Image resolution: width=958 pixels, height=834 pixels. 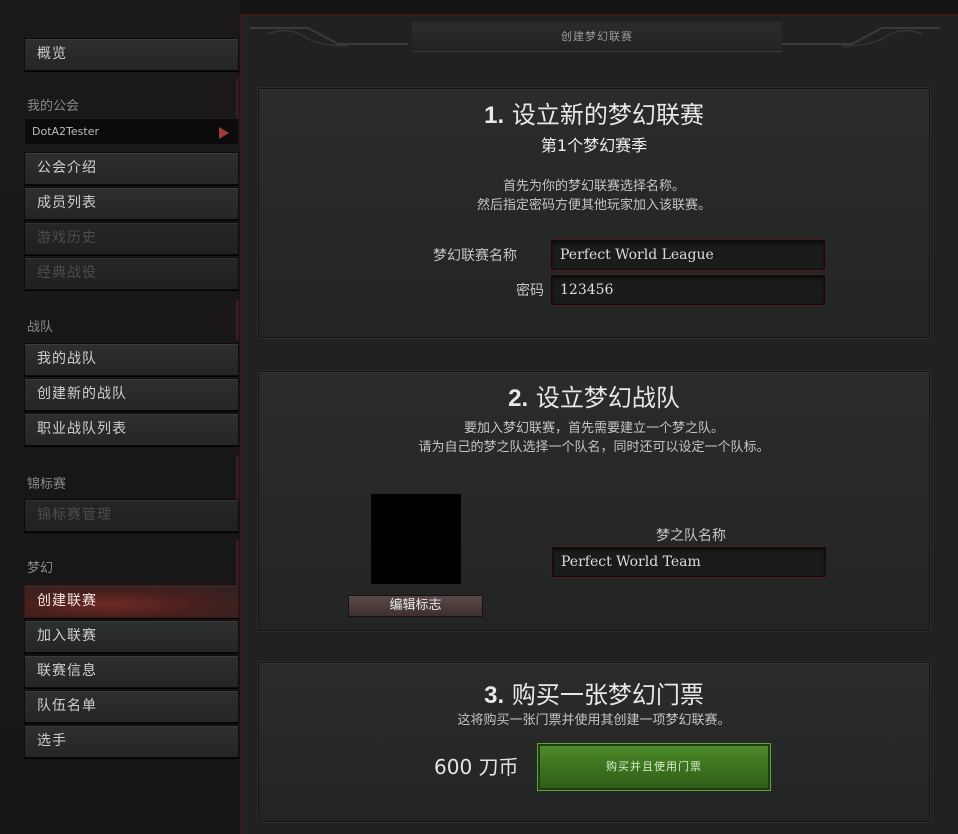 What do you see at coordinates (131, 429) in the screenshot?
I see `sidebar-item-pro-teams: 职业战队列表` at bounding box center [131, 429].